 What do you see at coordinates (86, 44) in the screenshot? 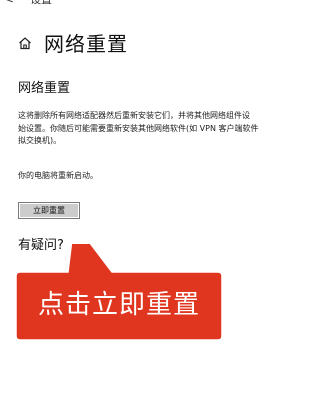
I see `page-title: 网络重置` at bounding box center [86, 44].